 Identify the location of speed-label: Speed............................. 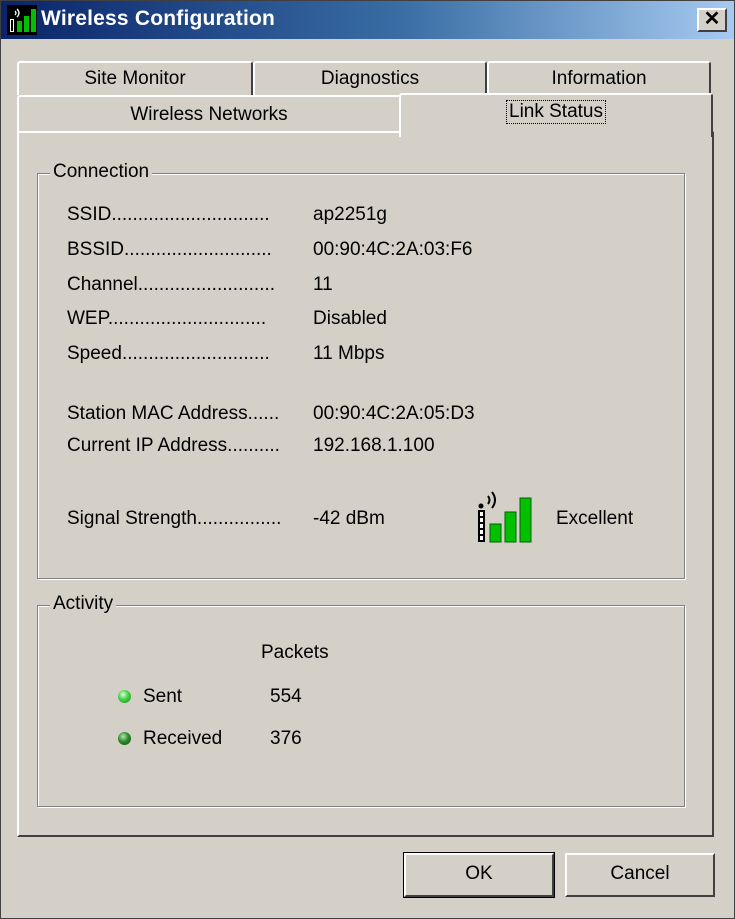
(168, 353).